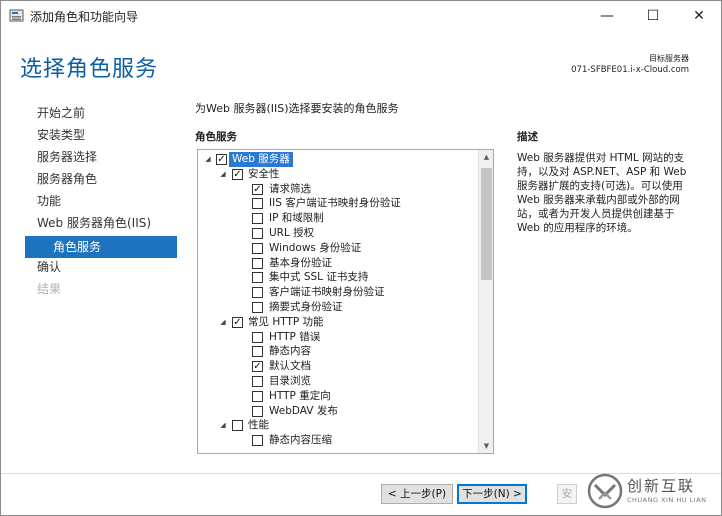  Describe the element at coordinates (290, 366) in the screenshot. I see `tree-item-label: 默认文档` at that location.